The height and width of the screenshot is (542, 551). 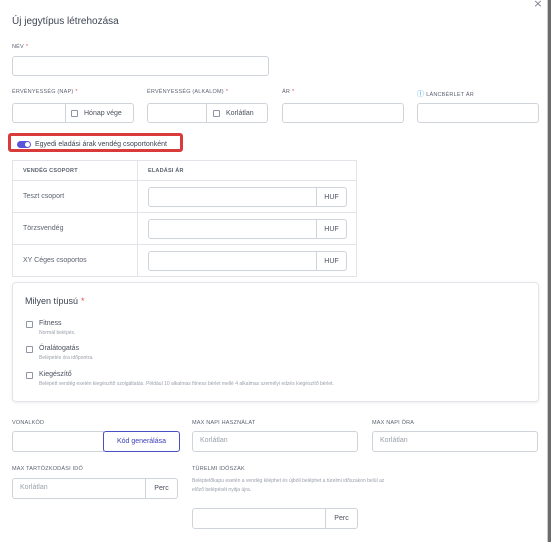 What do you see at coordinates (29, 324) in the screenshot?
I see `fitness-checkbox` at bounding box center [29, 324].